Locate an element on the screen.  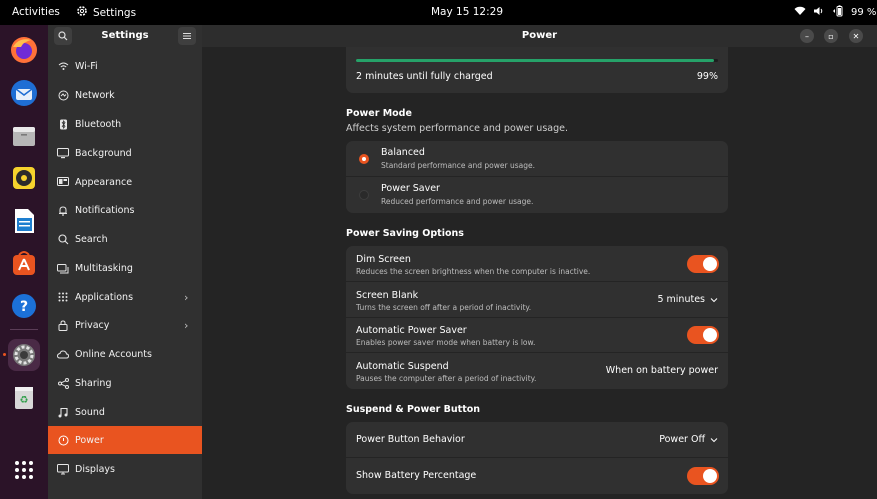
screen-blank-value: 5 minutes is located at coordinates (681, 299).